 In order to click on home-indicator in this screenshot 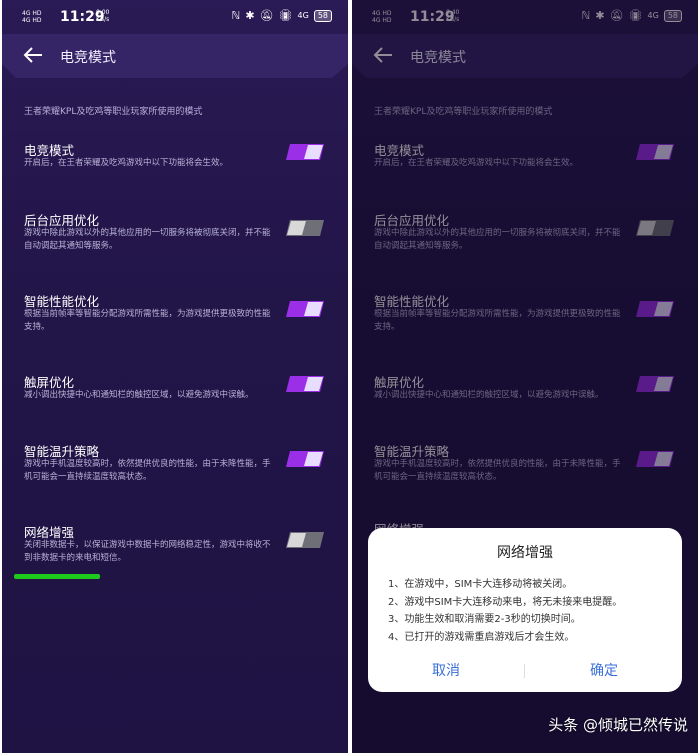, I will do `click(57, 576)`.